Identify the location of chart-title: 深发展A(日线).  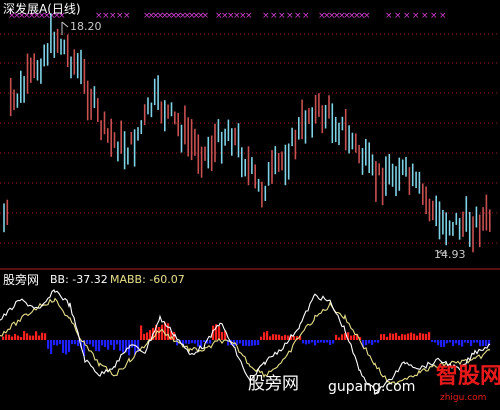
(42, 9).